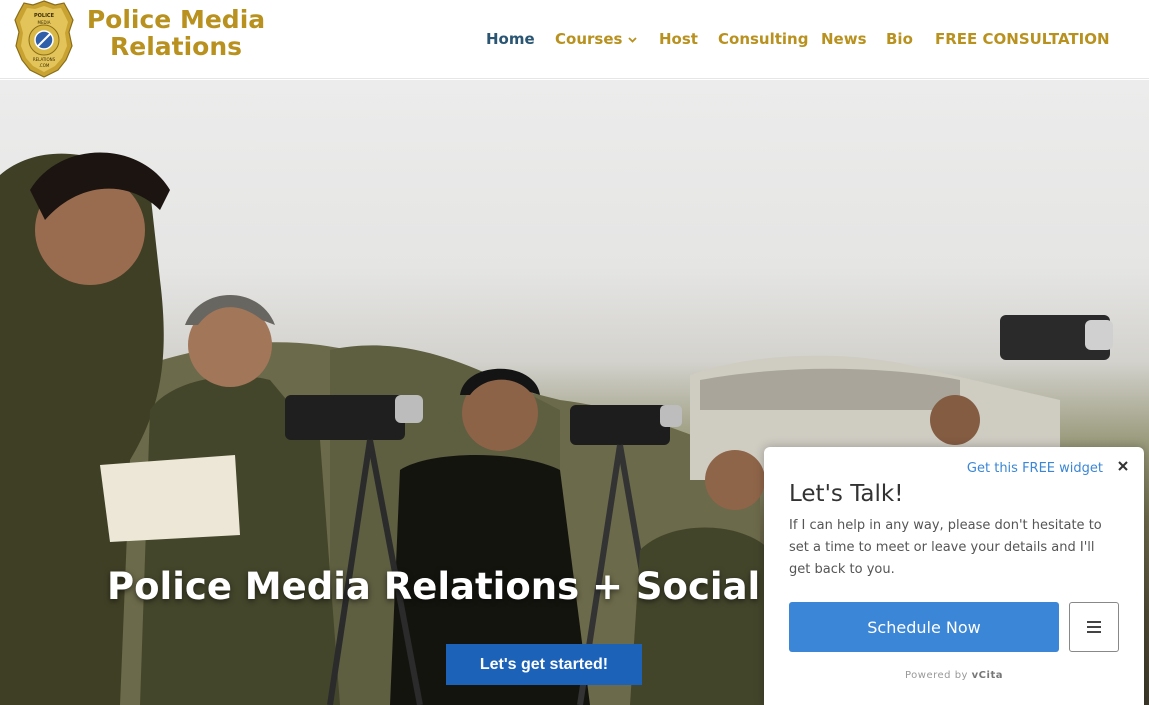 Image resolution: width=1149 pixels, height=705 pixels. Describe the element at coordinates (633, 39) in the screenshot. I see `chevron-down-icon` at that location.